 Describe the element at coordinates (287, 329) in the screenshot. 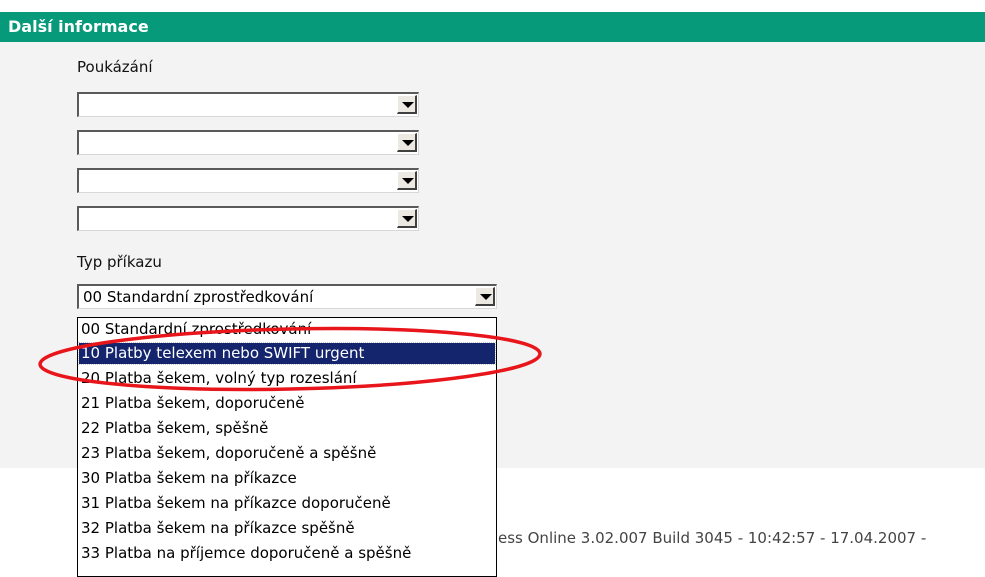

I see `option-00: 00 Standardní zprostředkování` at that location.